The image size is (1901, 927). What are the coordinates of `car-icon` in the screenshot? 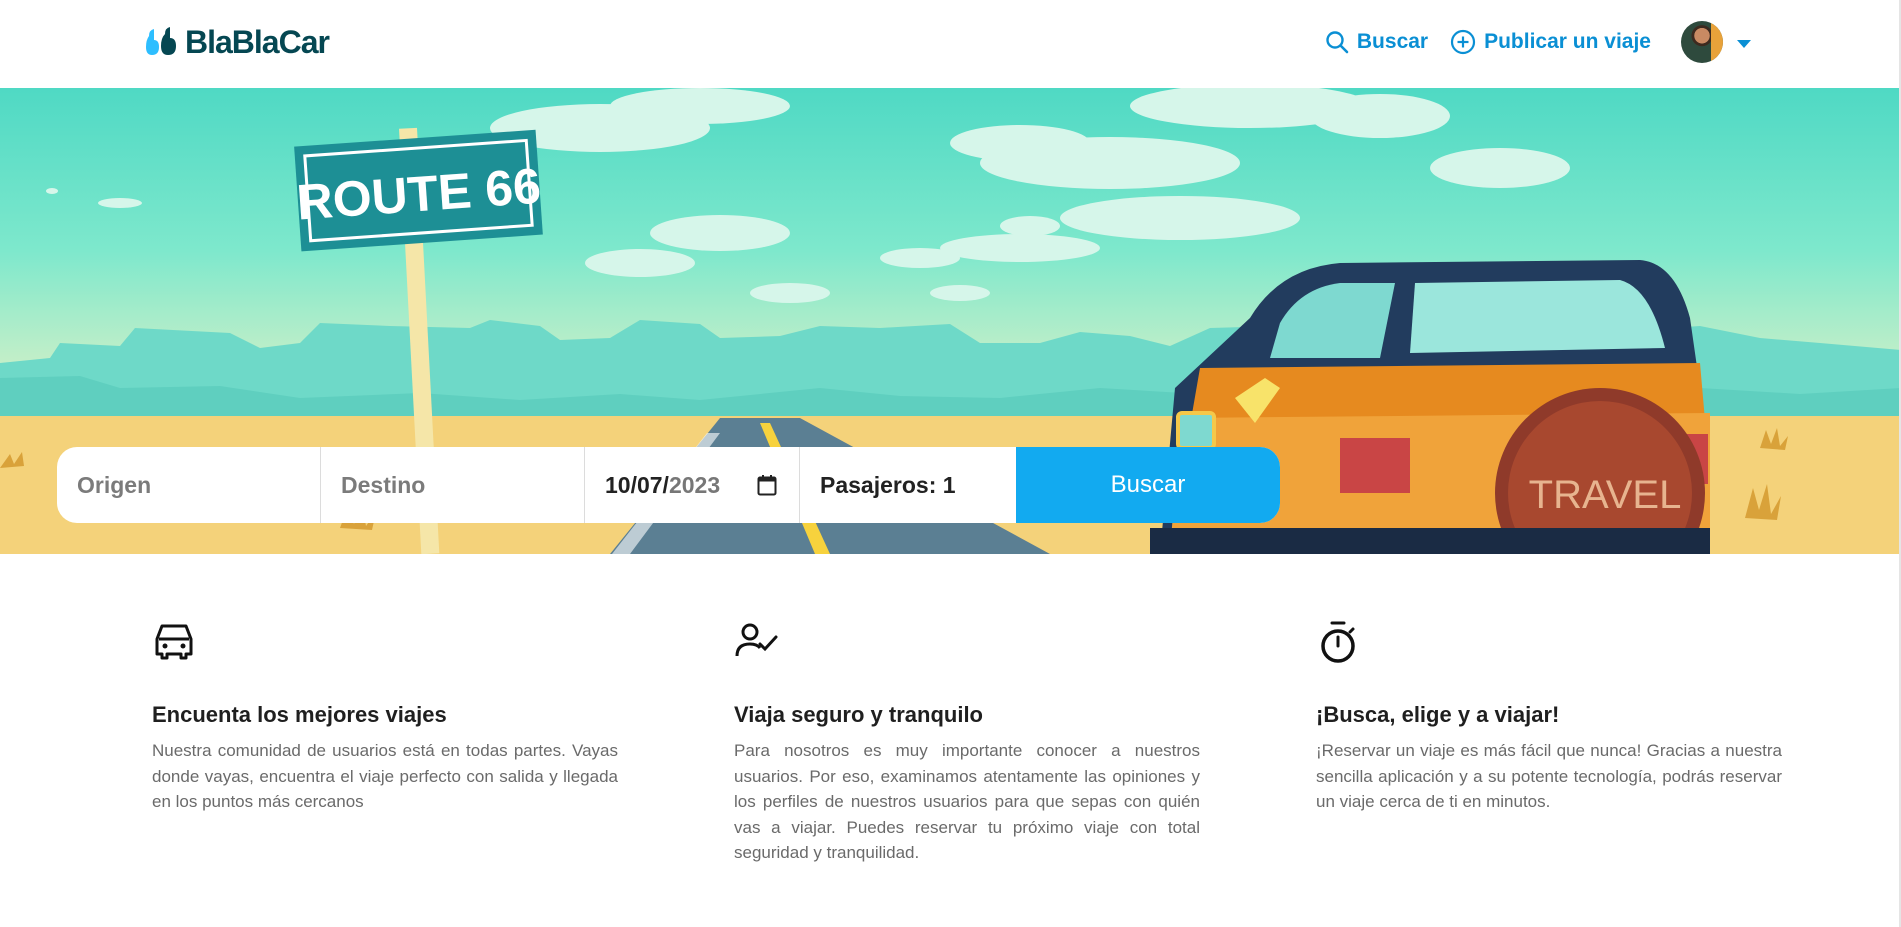 It's located at (174, 642).